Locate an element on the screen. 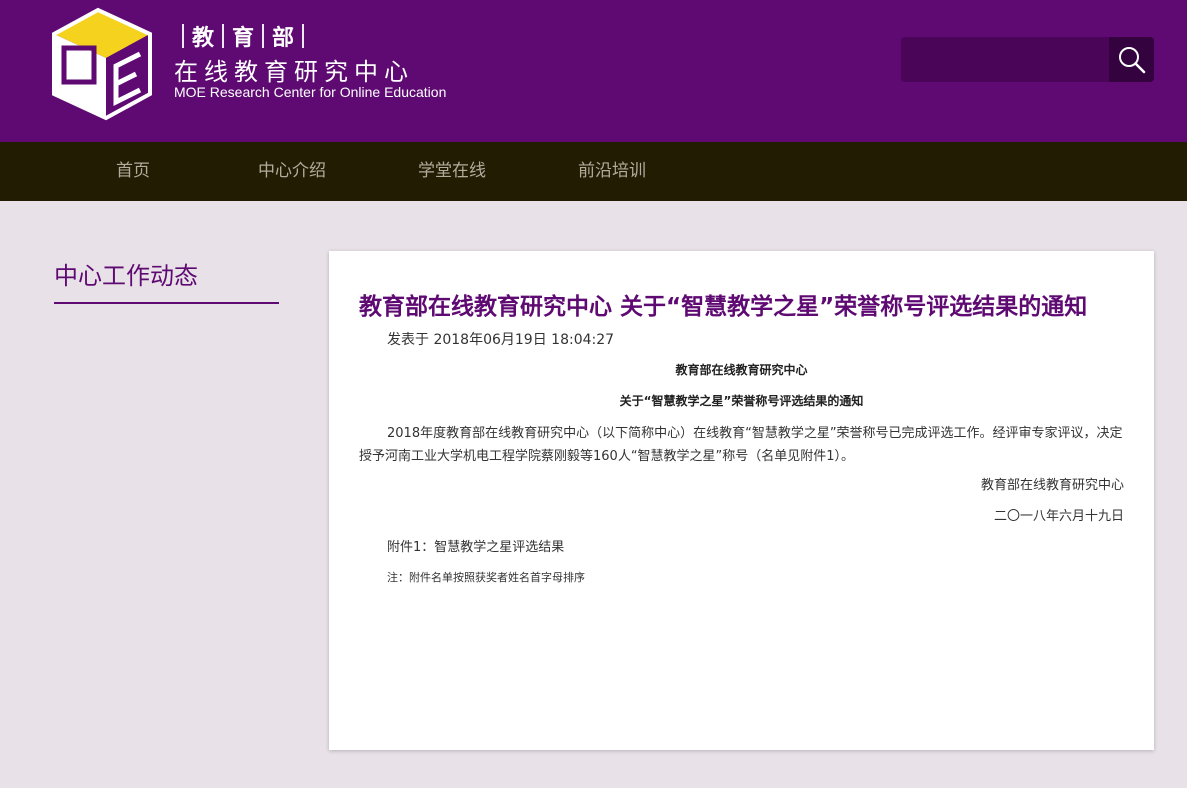  nav-item-about: 中心介绍 is located at coordinates (292, 171).